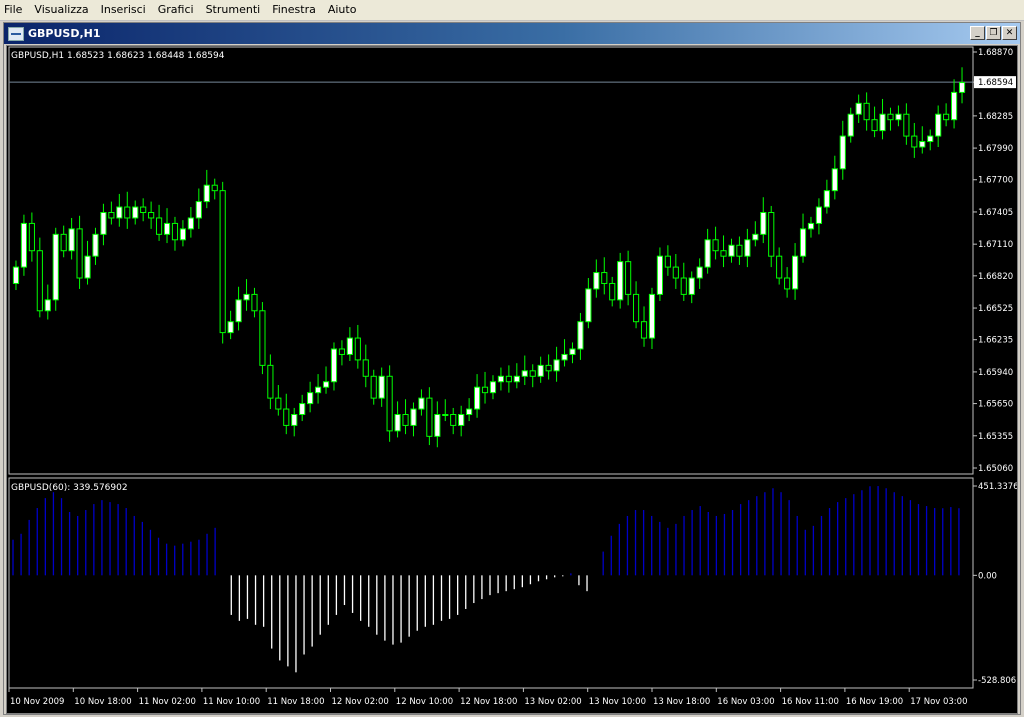 This screenshot has height=717, width=1024. Describe the element at coordinates (1009, 33) in the screenshot. I see `close-button: ✕` at that location.